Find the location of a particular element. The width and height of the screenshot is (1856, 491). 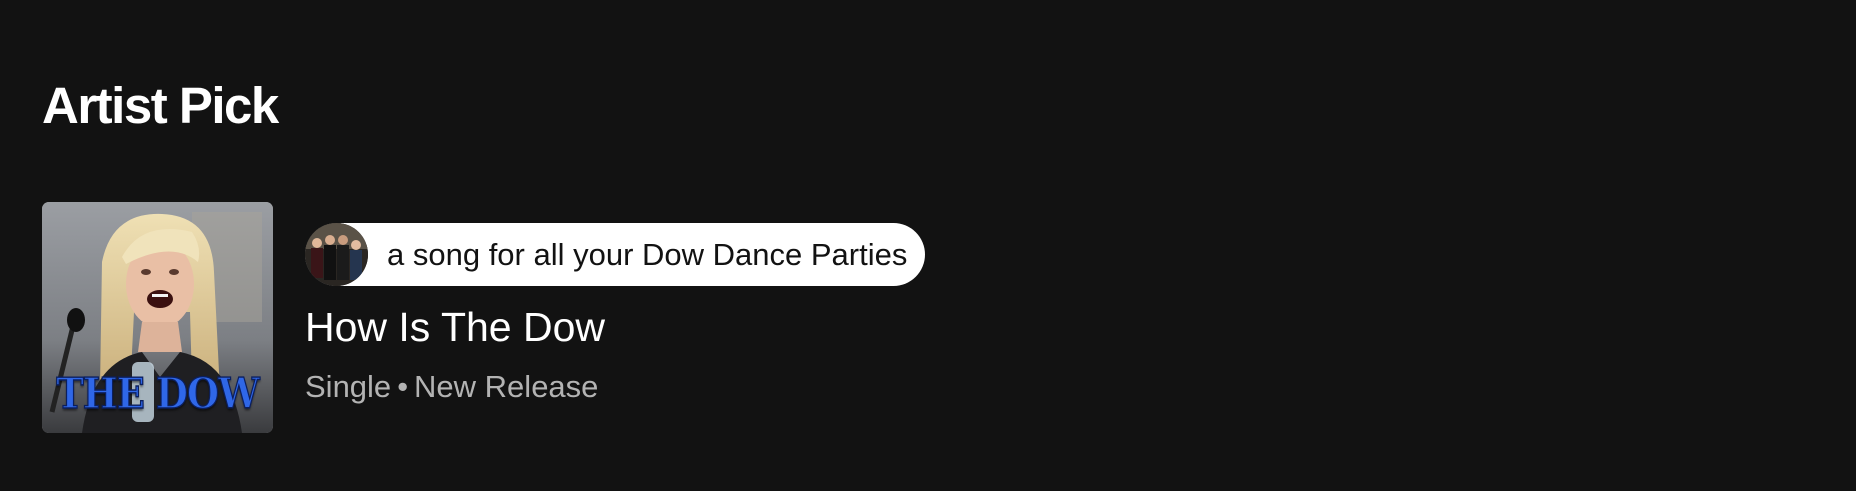

artist-comment-pill: a song for all your Dow Dance Parties is located at coordinates (615, 254).